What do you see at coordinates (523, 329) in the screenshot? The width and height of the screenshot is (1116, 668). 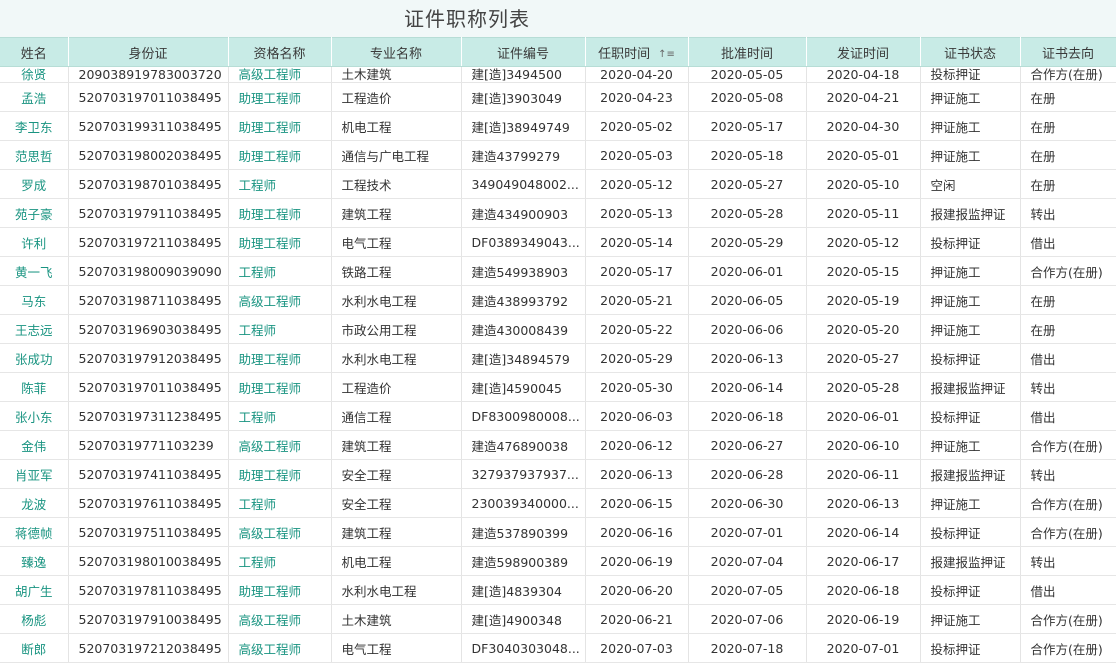 I see `cell-cert-number: 建造430008439` at bounding box center [523, 329].